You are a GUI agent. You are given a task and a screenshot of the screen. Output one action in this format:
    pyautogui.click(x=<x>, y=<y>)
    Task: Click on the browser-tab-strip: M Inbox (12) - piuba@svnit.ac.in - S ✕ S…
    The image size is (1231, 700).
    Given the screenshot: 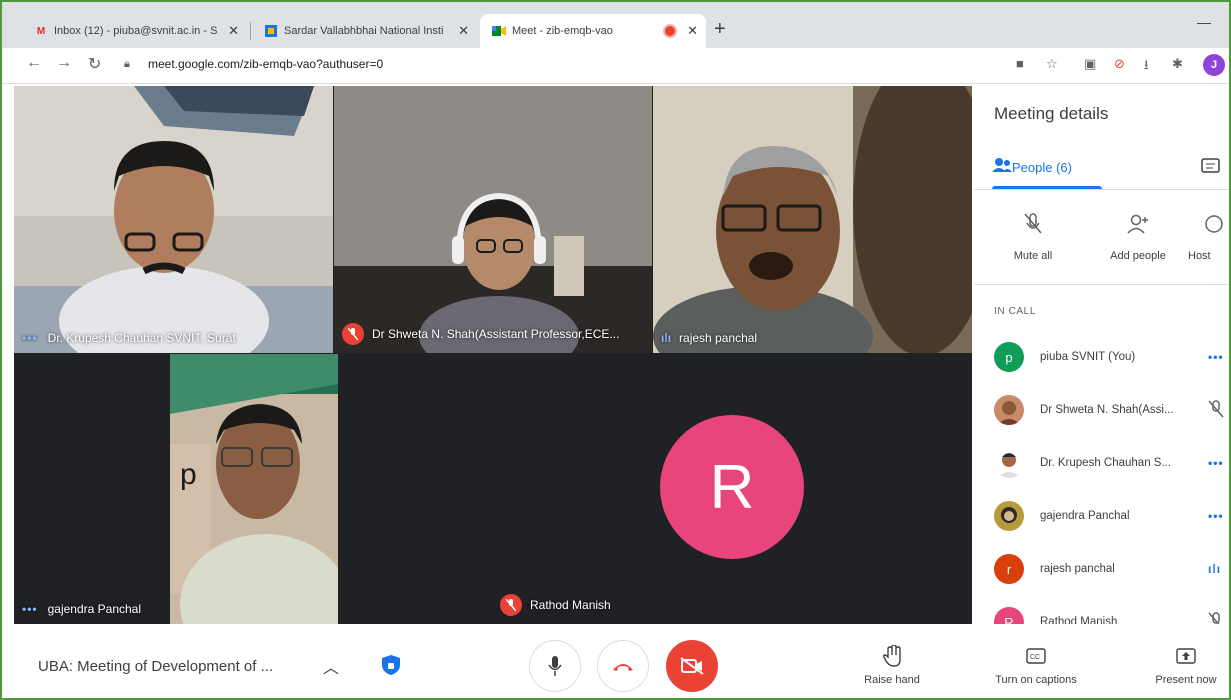 What is the action you would take?
    pyautogui.click(x=615, y=25)
    